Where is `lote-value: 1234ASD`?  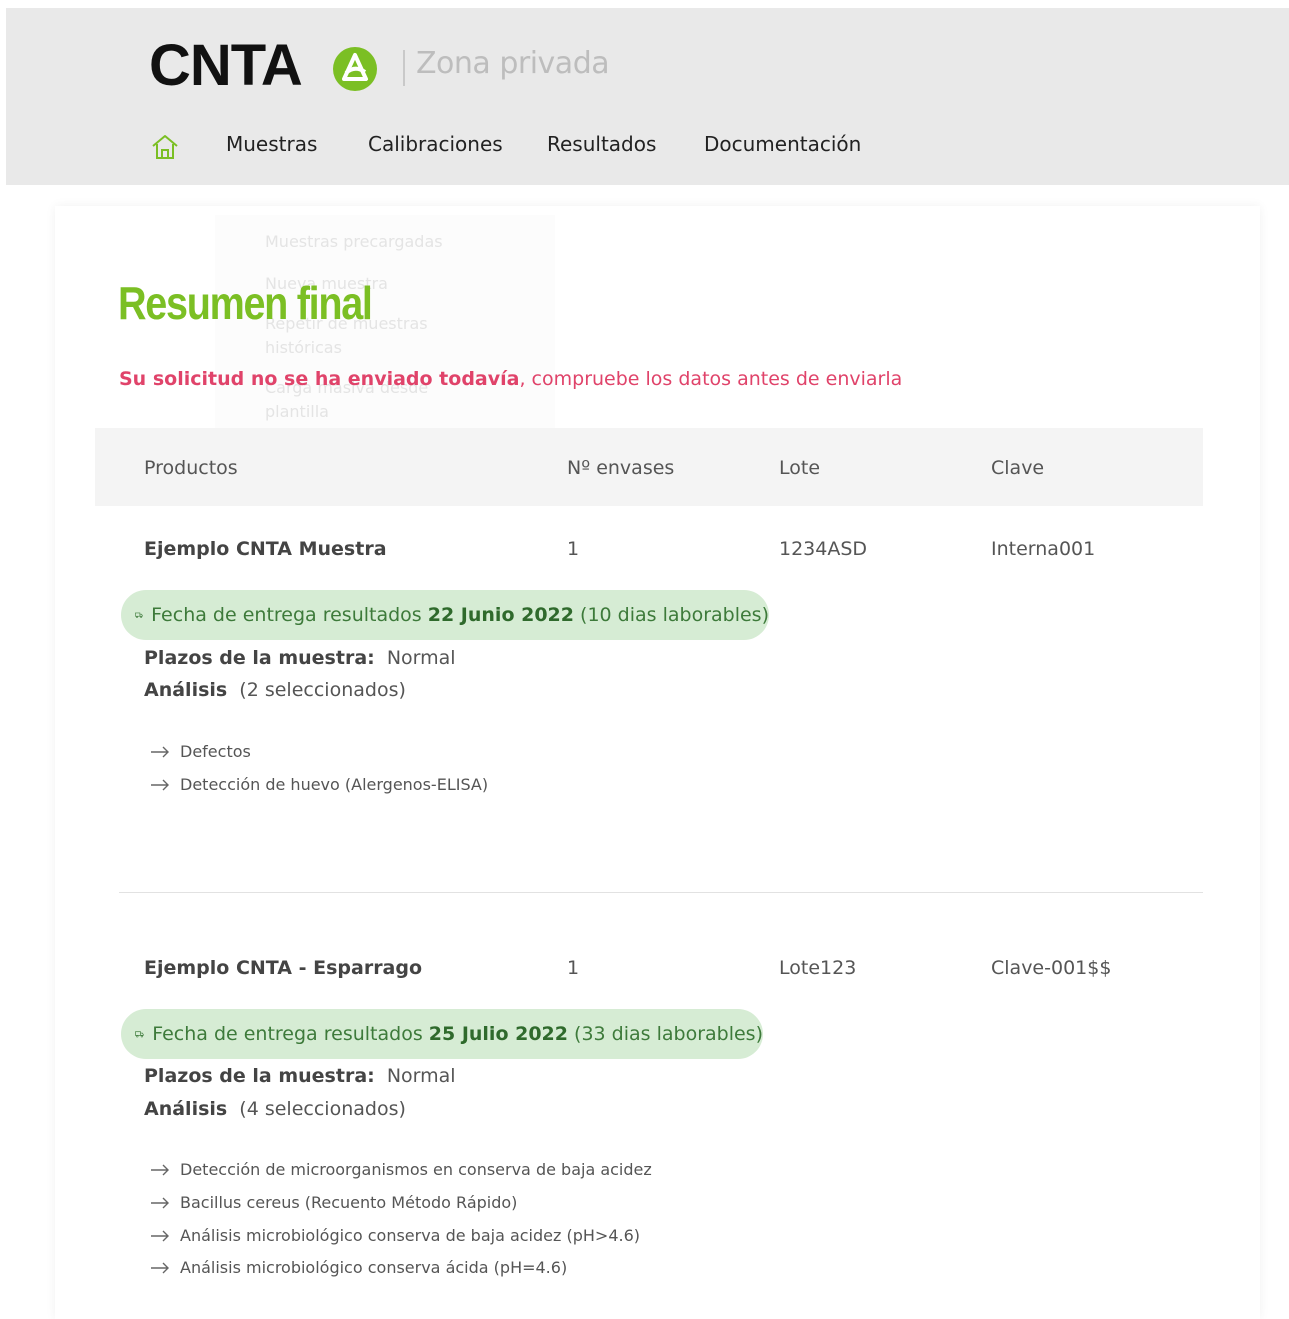
lote-value: 1234ASD is located at coordinates (823, 549).